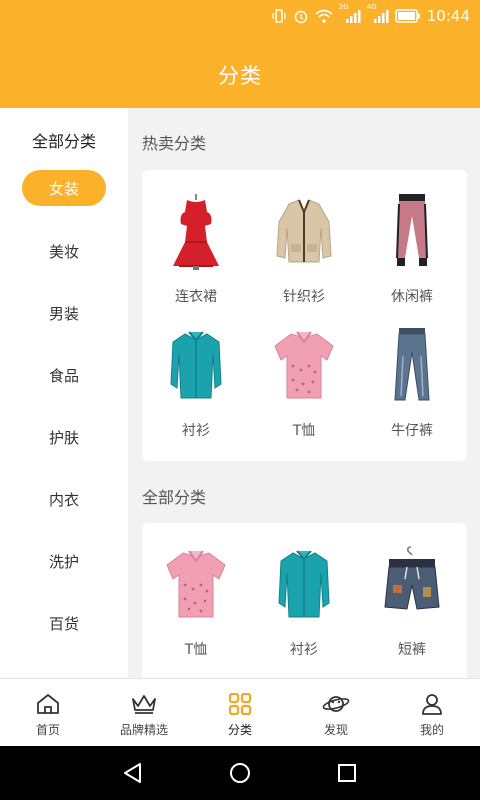 The width and height of the screenshot is (480, 800). What do you see at coordinates (335, 730) in the screenshot?
I see `tab-label: 发现` at bounding box center [335, 730].